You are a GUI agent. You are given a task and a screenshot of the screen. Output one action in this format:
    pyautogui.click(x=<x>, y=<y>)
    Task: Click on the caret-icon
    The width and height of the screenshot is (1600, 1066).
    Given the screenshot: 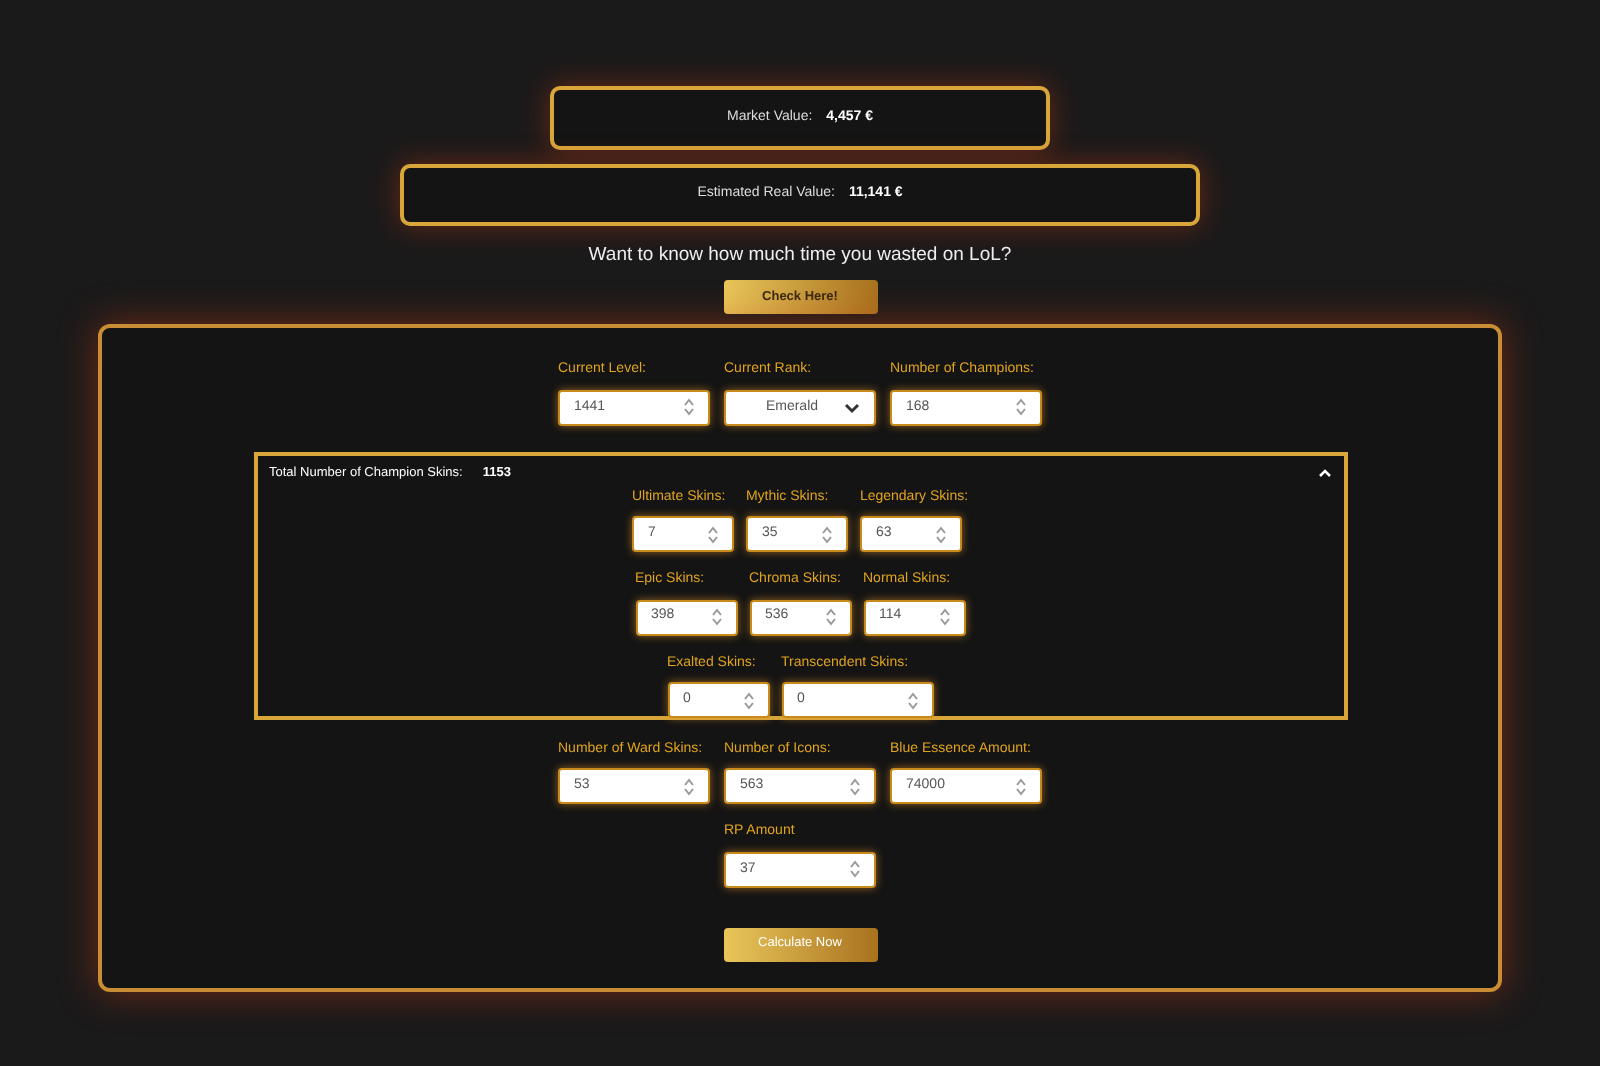 What is the action you would take?
    pyautogui.click(x=852, y=407)
    